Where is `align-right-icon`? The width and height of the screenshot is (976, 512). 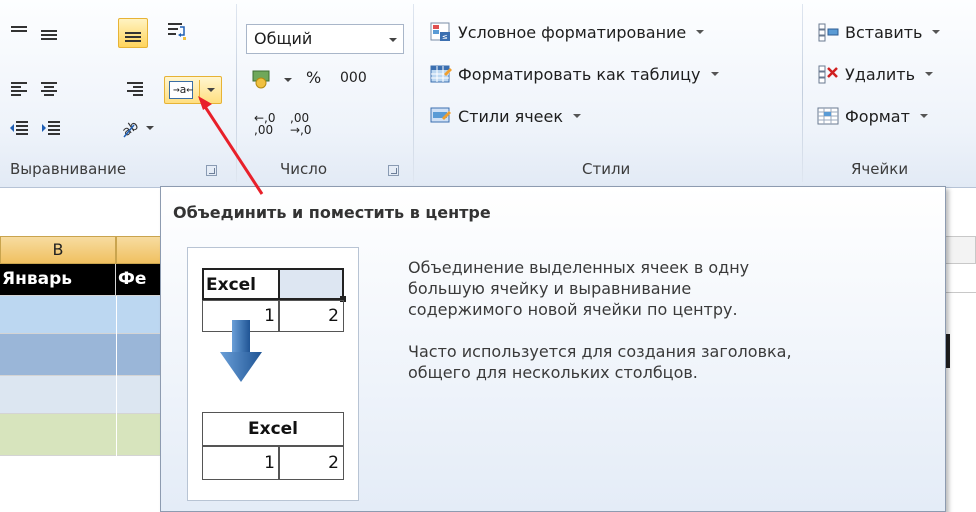
align-right-icon is located at coordinates (135, 89).